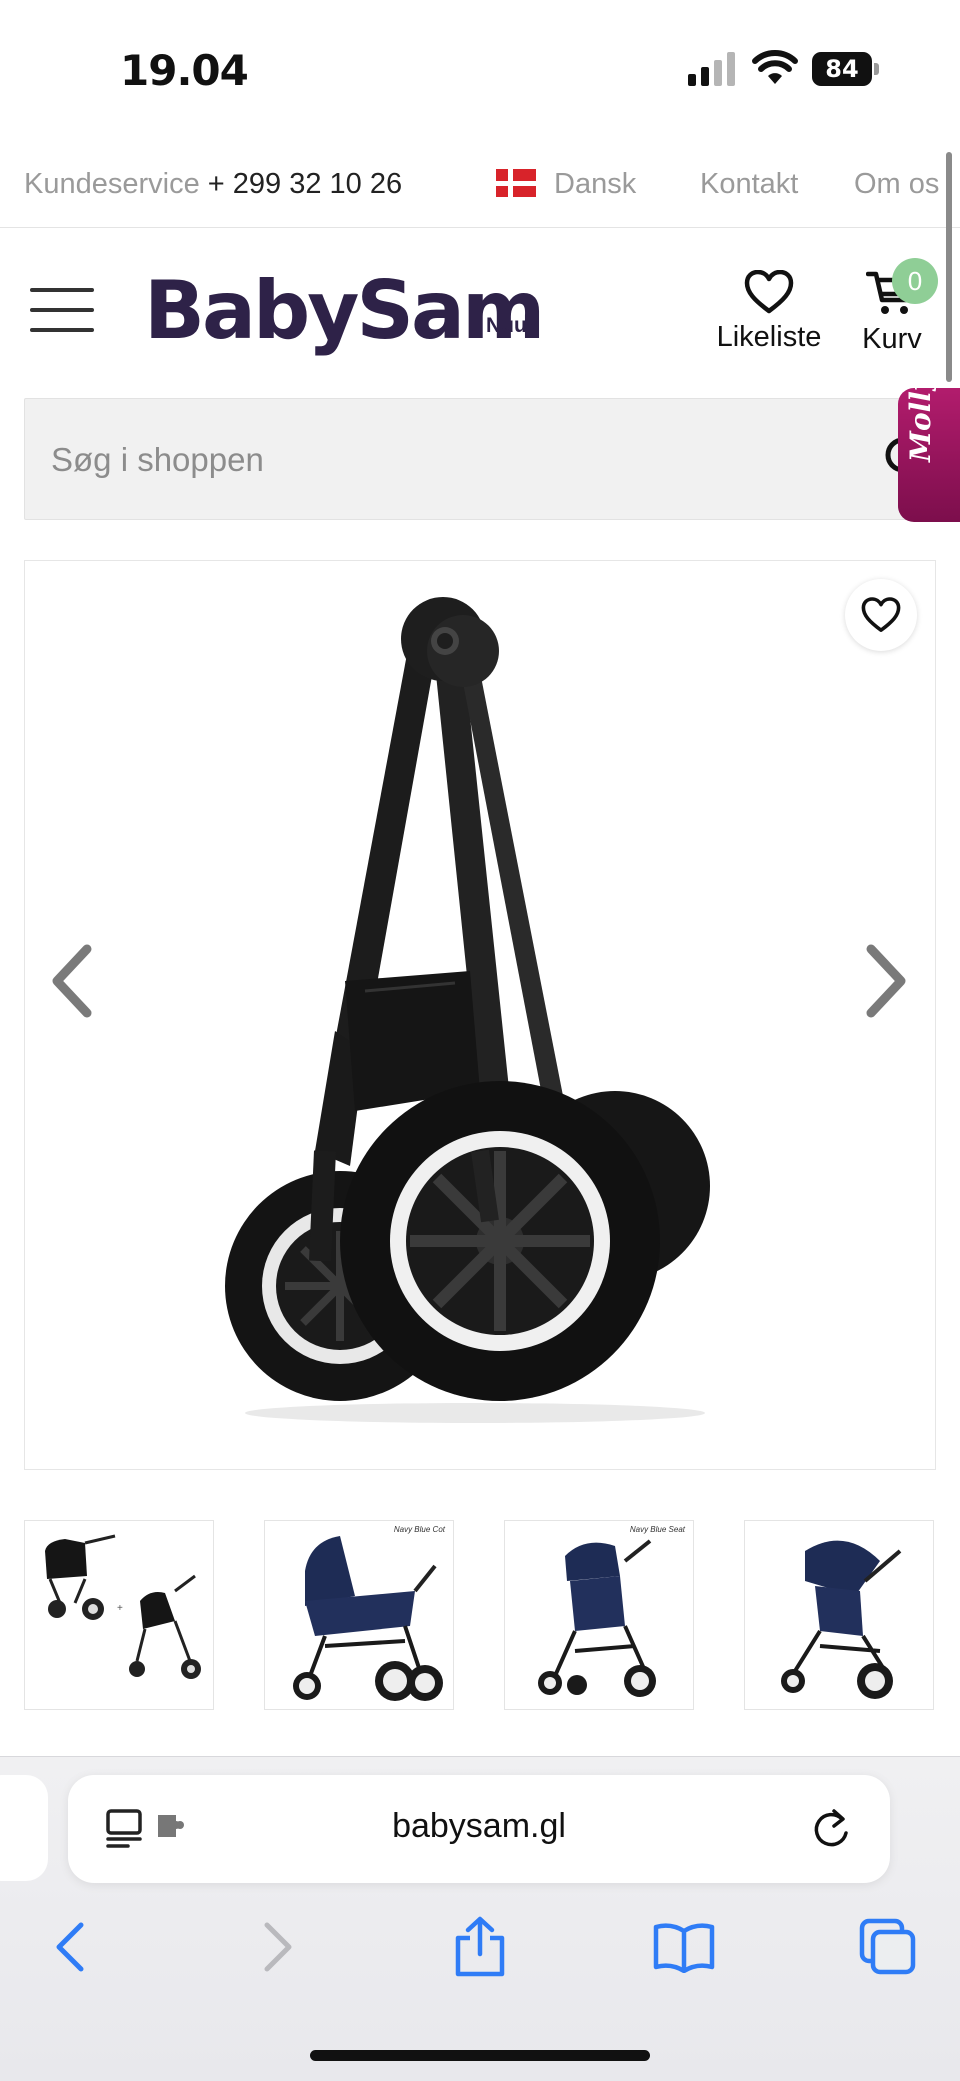 The height and width of the screenshot is (2081, 960). I want to click on thumbnail-image: +, so click(123, 1606).